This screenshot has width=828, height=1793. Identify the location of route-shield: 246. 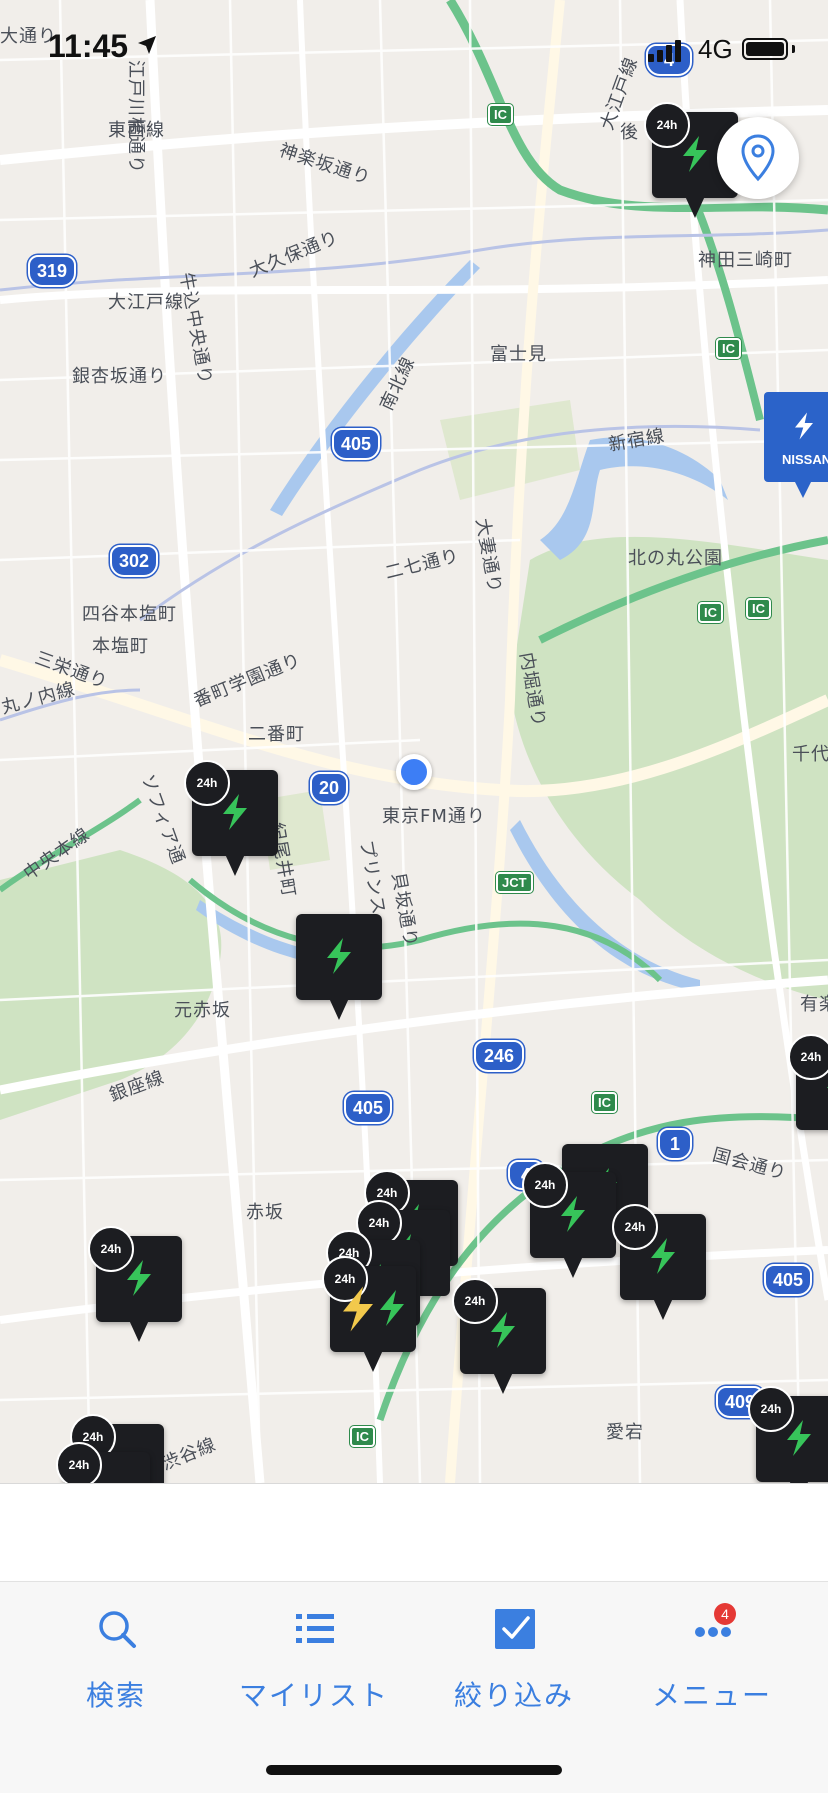
(499, 1056).